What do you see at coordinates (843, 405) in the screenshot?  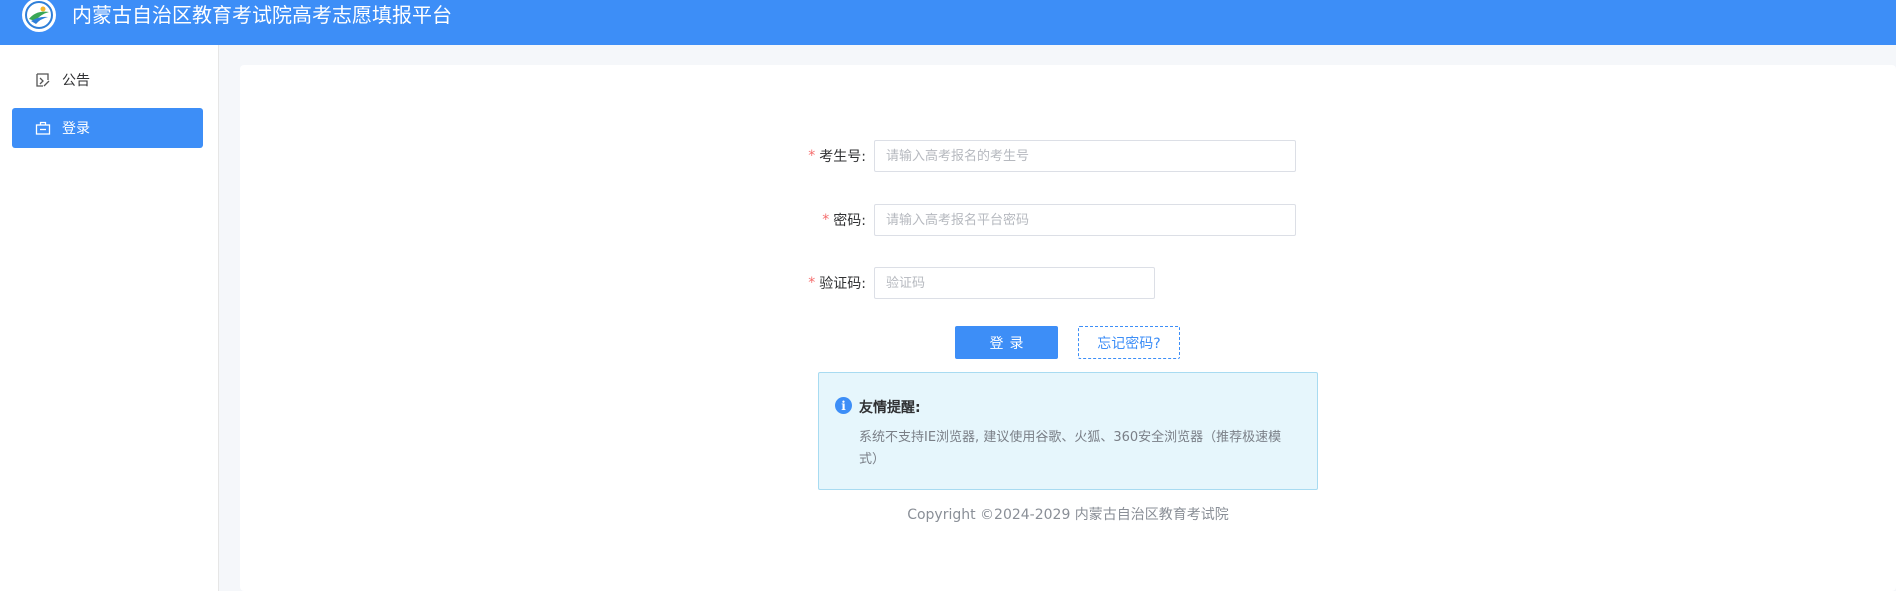 I see `info-icon: i` at bounding box center [843, 405].